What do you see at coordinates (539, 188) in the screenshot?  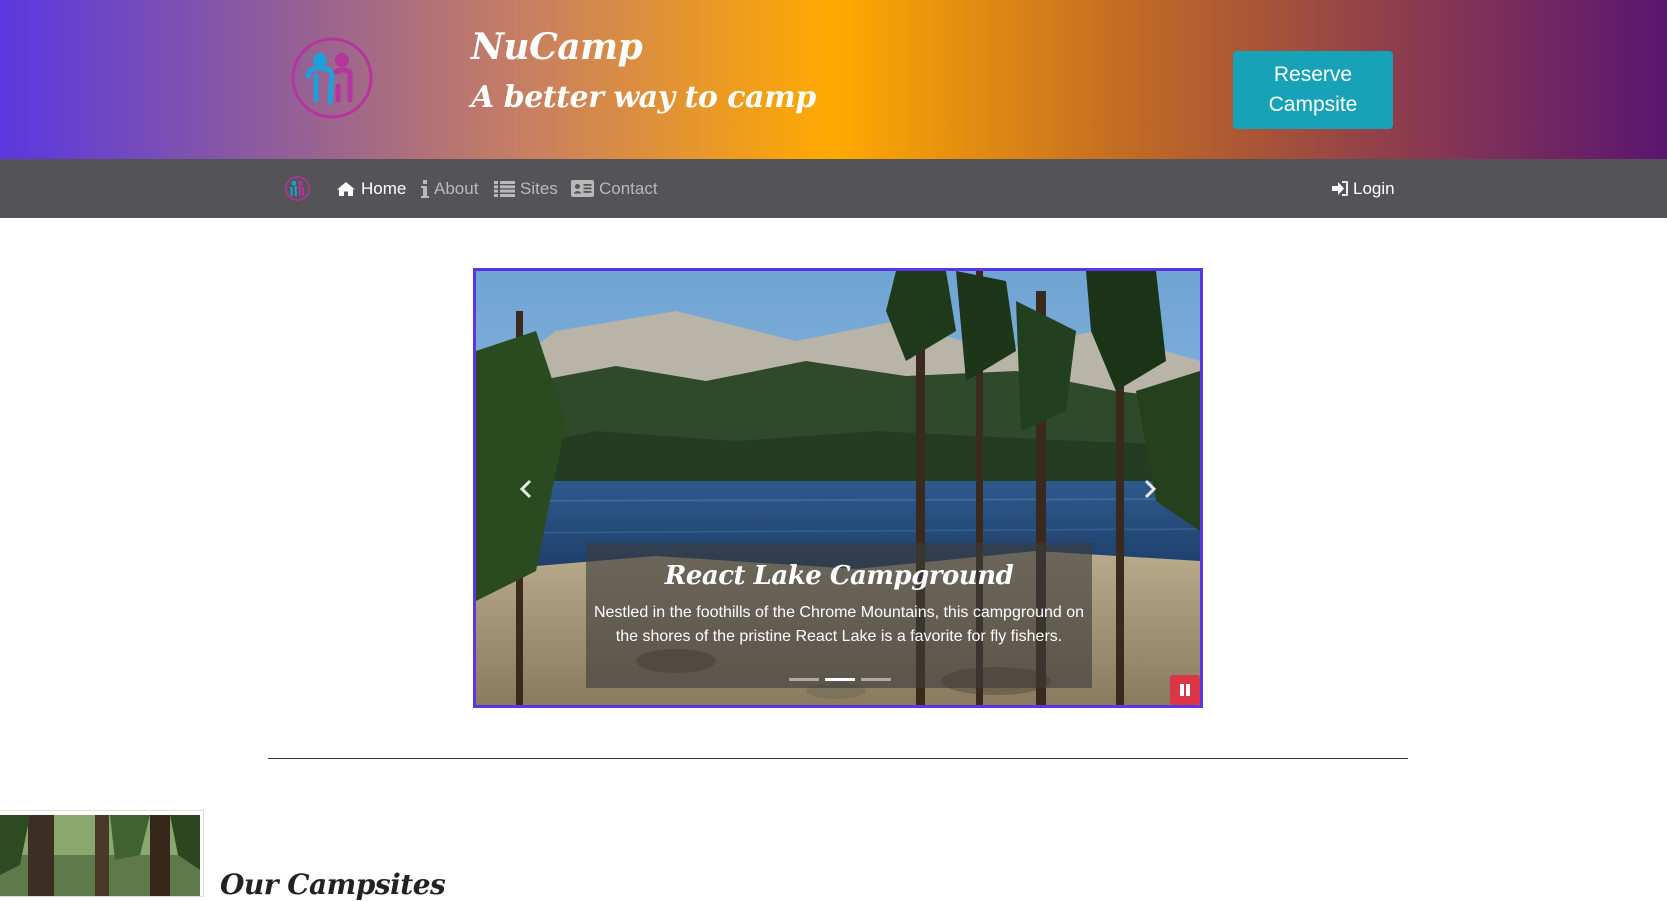 I see `nav-sites-label: Sites` at bounding box center [539, 188].